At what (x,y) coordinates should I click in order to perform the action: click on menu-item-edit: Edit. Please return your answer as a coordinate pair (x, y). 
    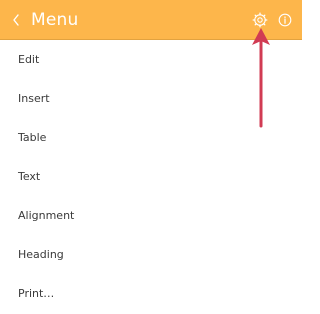
    Looking at the image, I should click on (151, 59).